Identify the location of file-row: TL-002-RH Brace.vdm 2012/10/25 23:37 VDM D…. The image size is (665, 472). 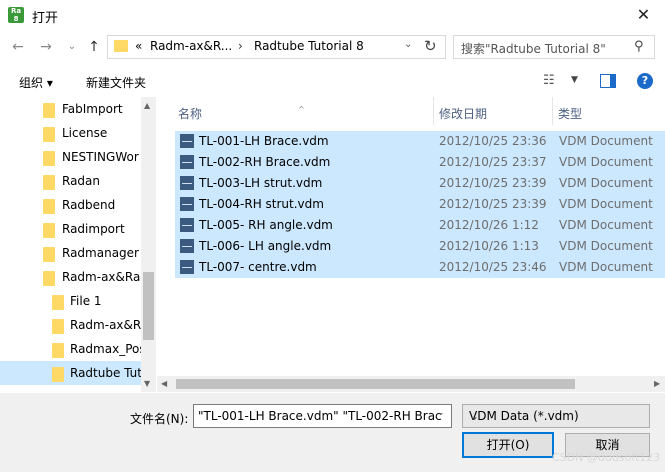
(420, 162).